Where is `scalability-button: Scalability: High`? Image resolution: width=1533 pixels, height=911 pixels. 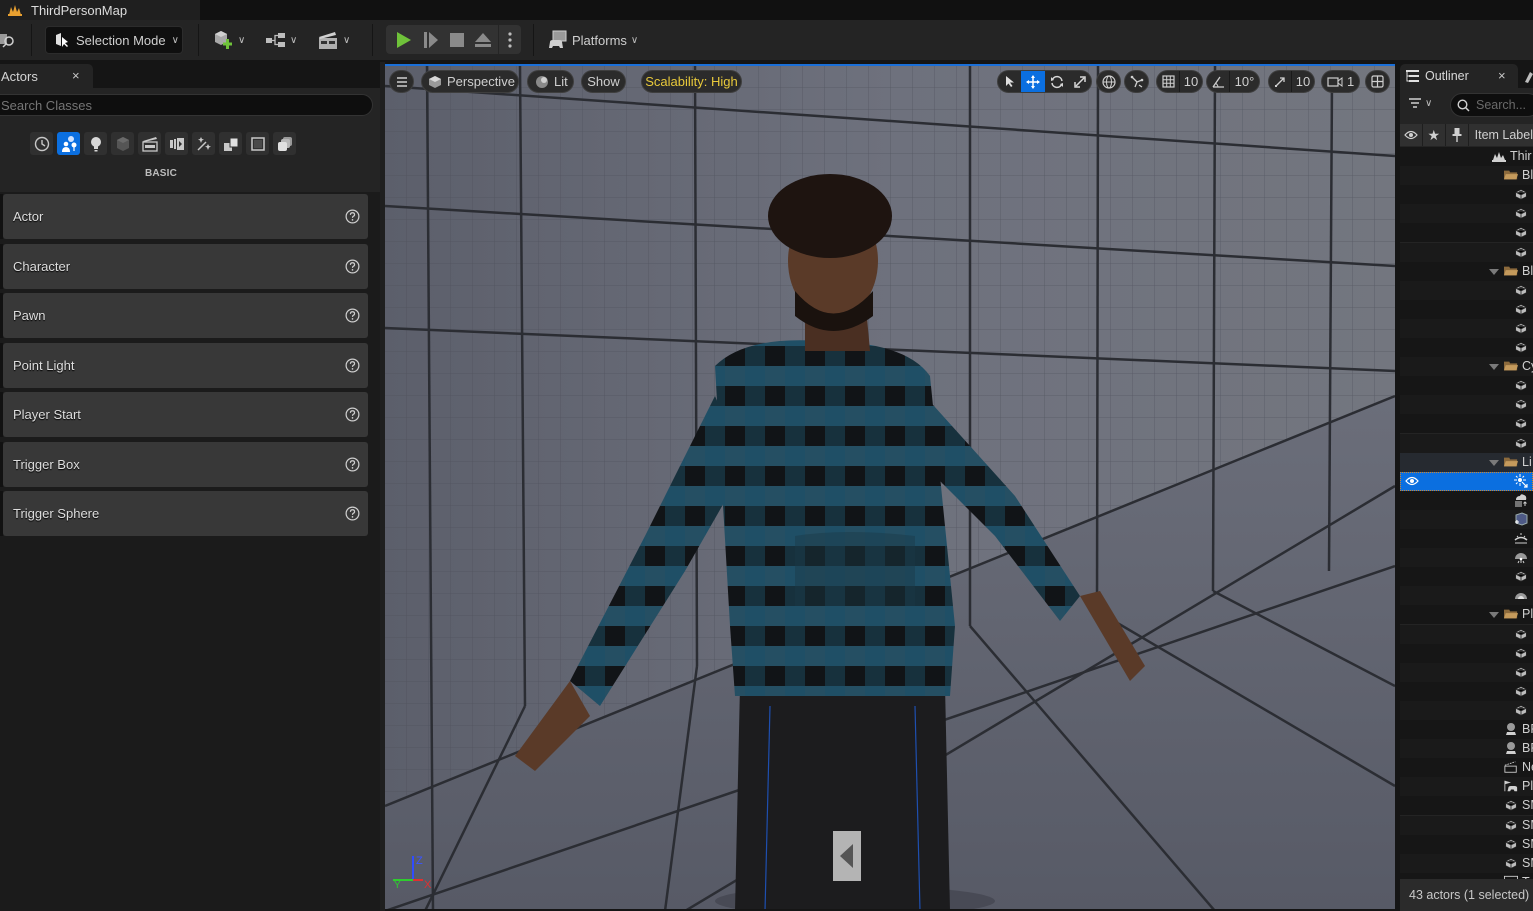 scalability-button: Scalability: High is located at coordinates (691, 81).